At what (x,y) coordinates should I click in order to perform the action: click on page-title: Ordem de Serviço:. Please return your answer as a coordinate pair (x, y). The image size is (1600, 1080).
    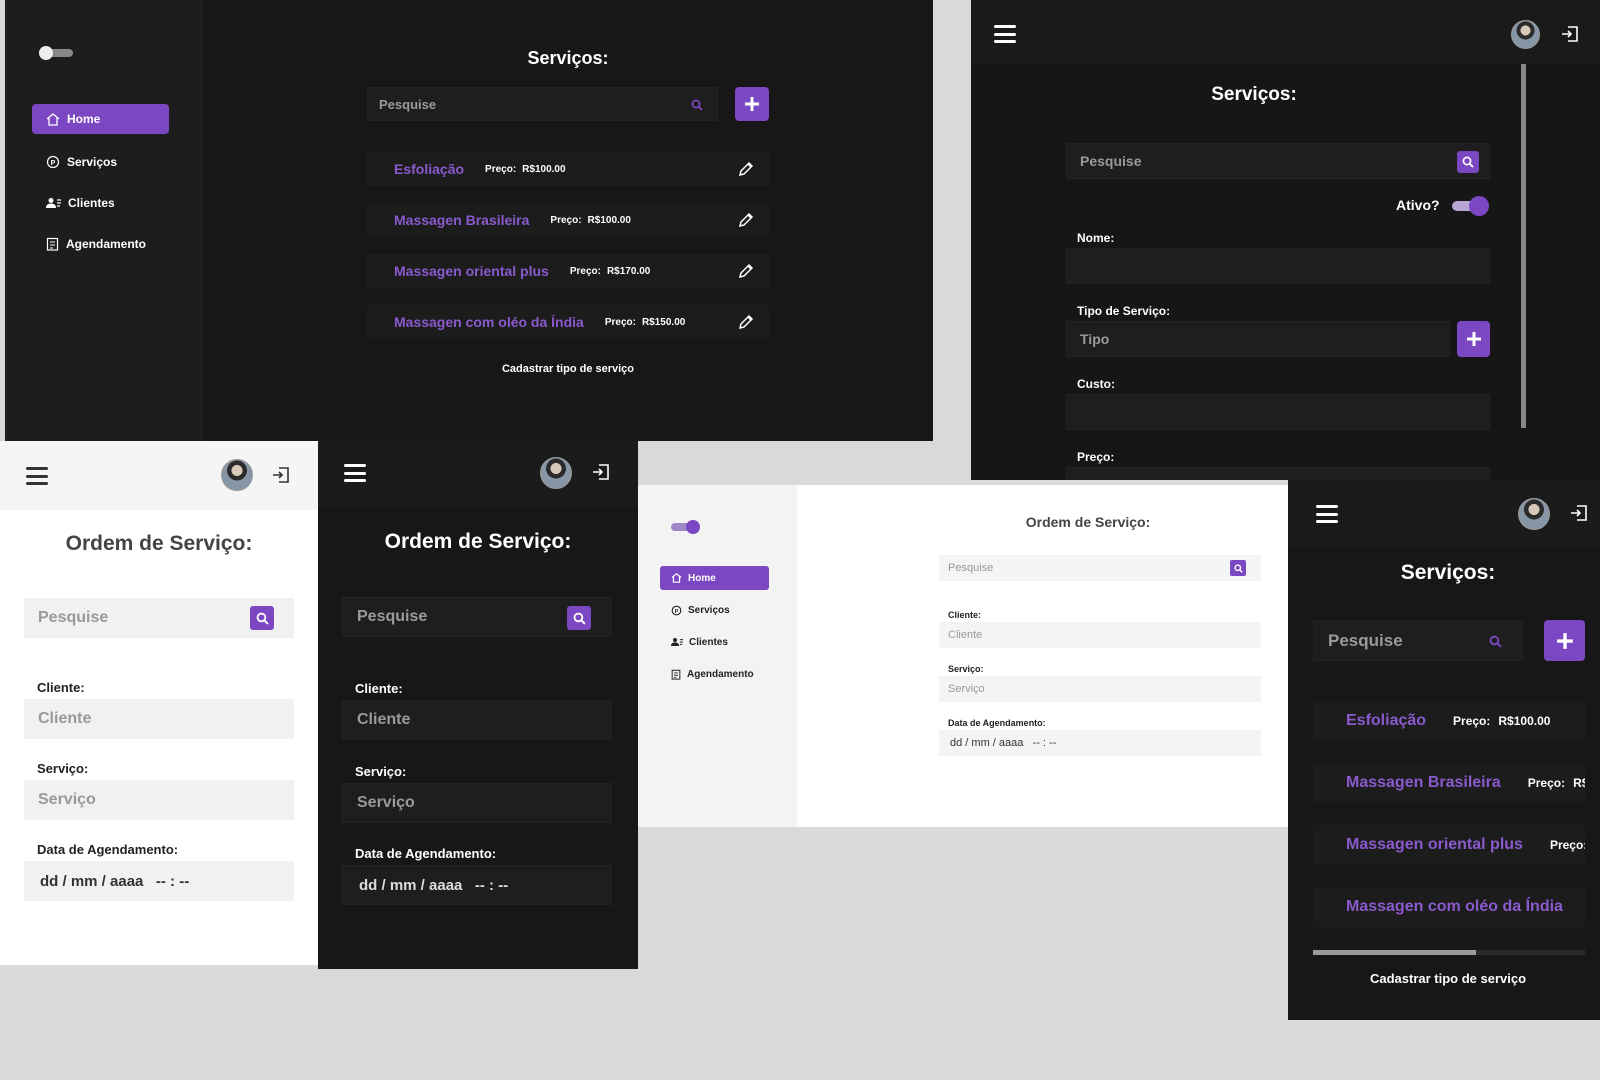
    Looking at the image, I should click on (159, 543).